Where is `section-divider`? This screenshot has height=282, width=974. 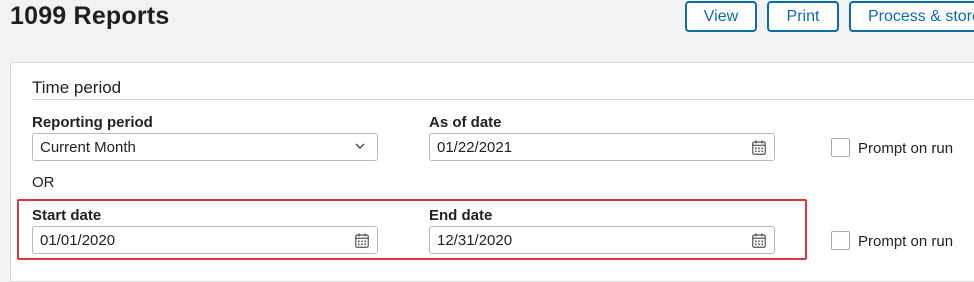
section-divider is located at coordinates (503, 99).